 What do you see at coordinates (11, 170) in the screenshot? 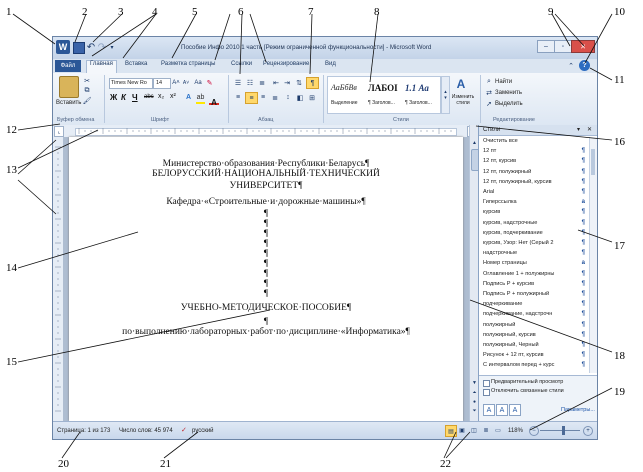
I see `callout-number: 13` at bounding box center [11, 170].